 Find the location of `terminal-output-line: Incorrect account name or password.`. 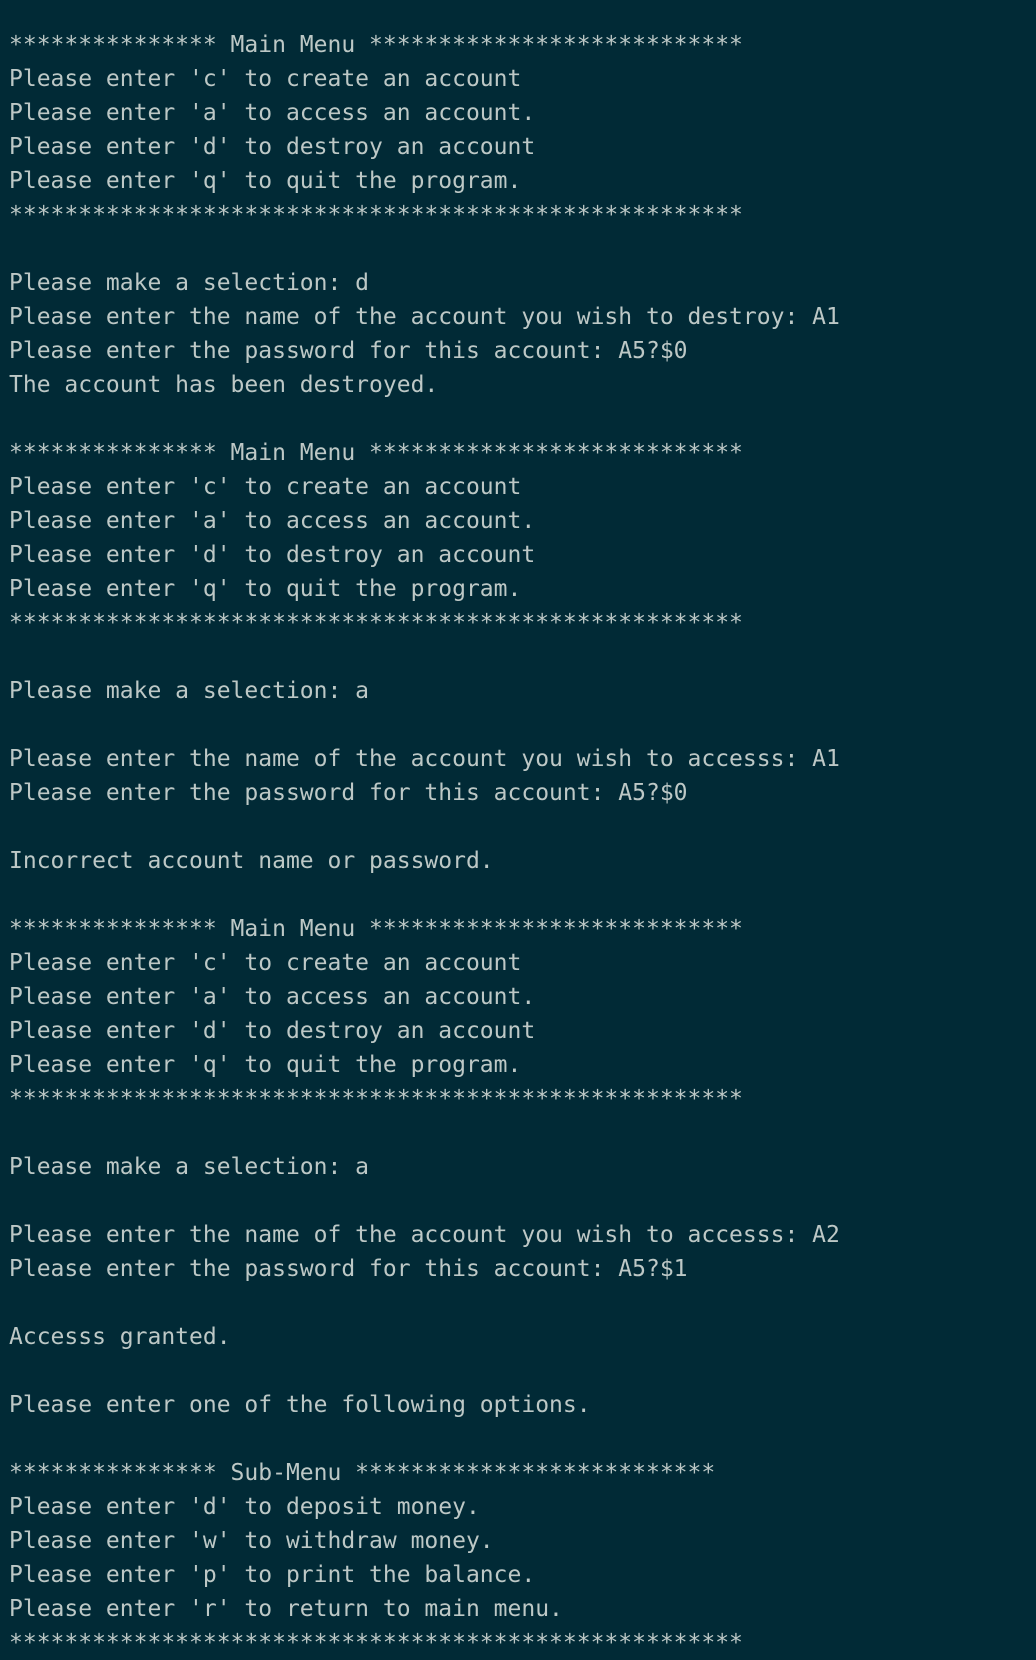

terminal-output-line: Incorrect account name or password. is located at coordinates (251, 861).